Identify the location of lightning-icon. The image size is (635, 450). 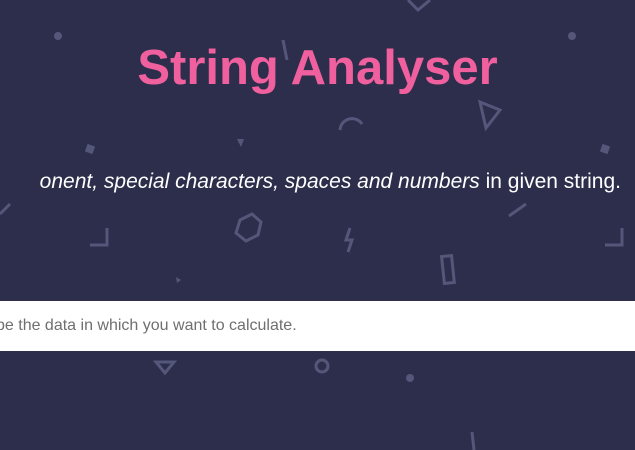
(349, 240).